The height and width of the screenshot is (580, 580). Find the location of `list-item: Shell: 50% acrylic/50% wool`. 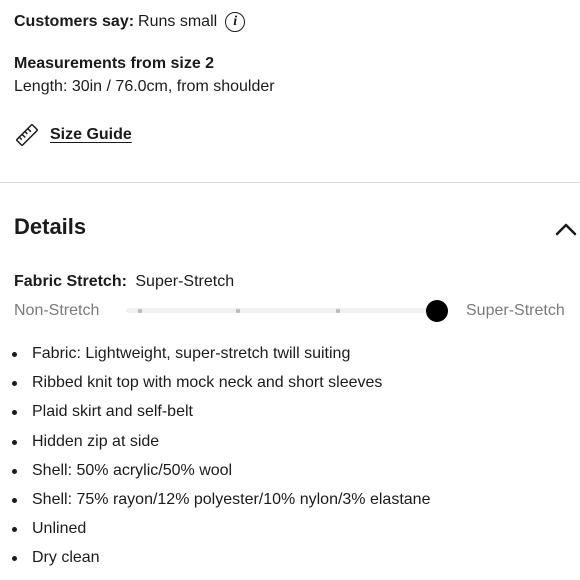

list-item: Shell: 50% acrylic/50% wool is located at coordinates (221, 474).